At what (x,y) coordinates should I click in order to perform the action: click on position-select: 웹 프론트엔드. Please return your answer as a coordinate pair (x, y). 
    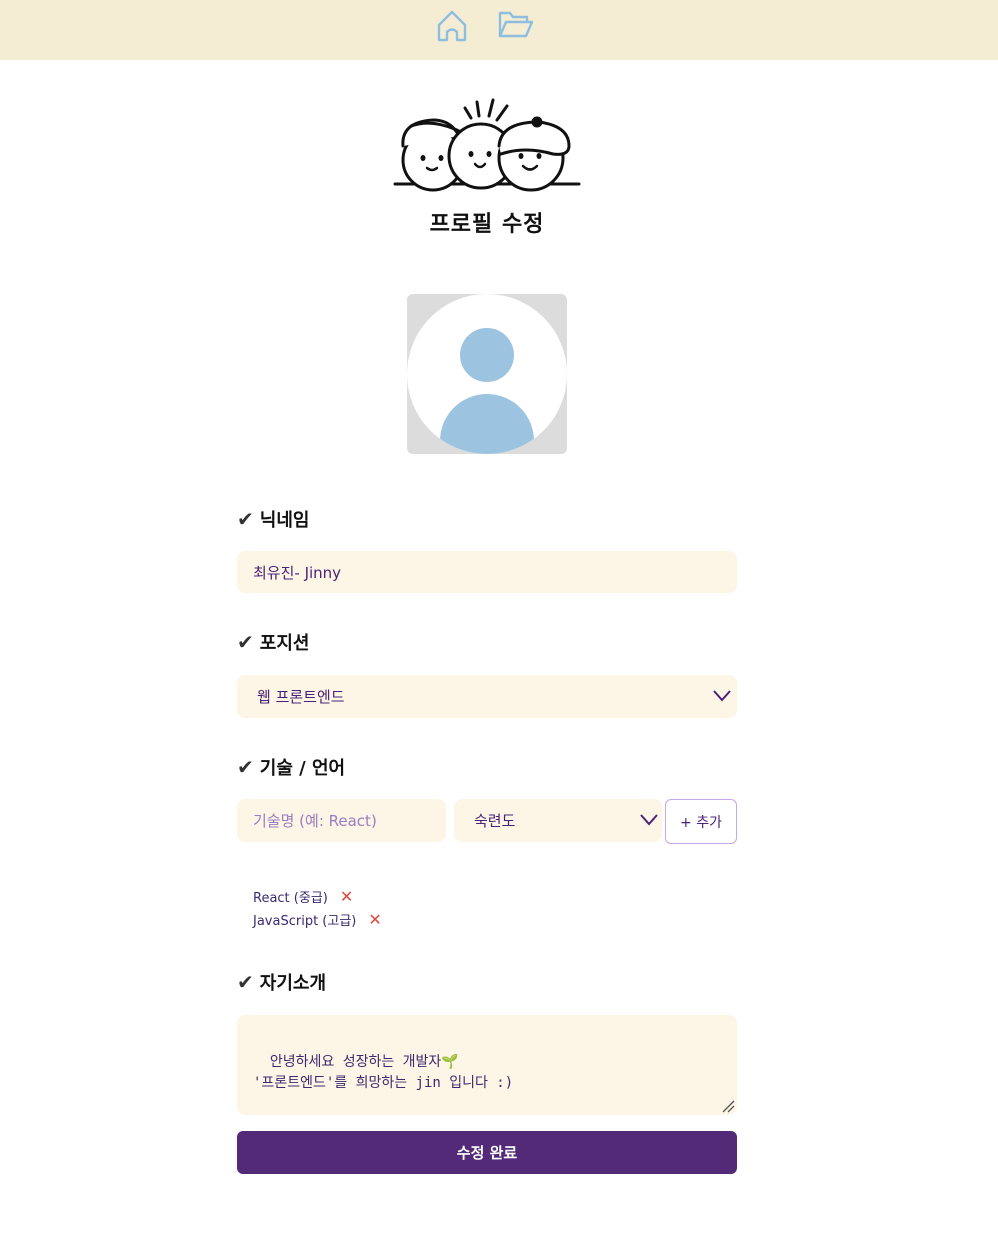
    Looking at the image, I should click on (487, 696).